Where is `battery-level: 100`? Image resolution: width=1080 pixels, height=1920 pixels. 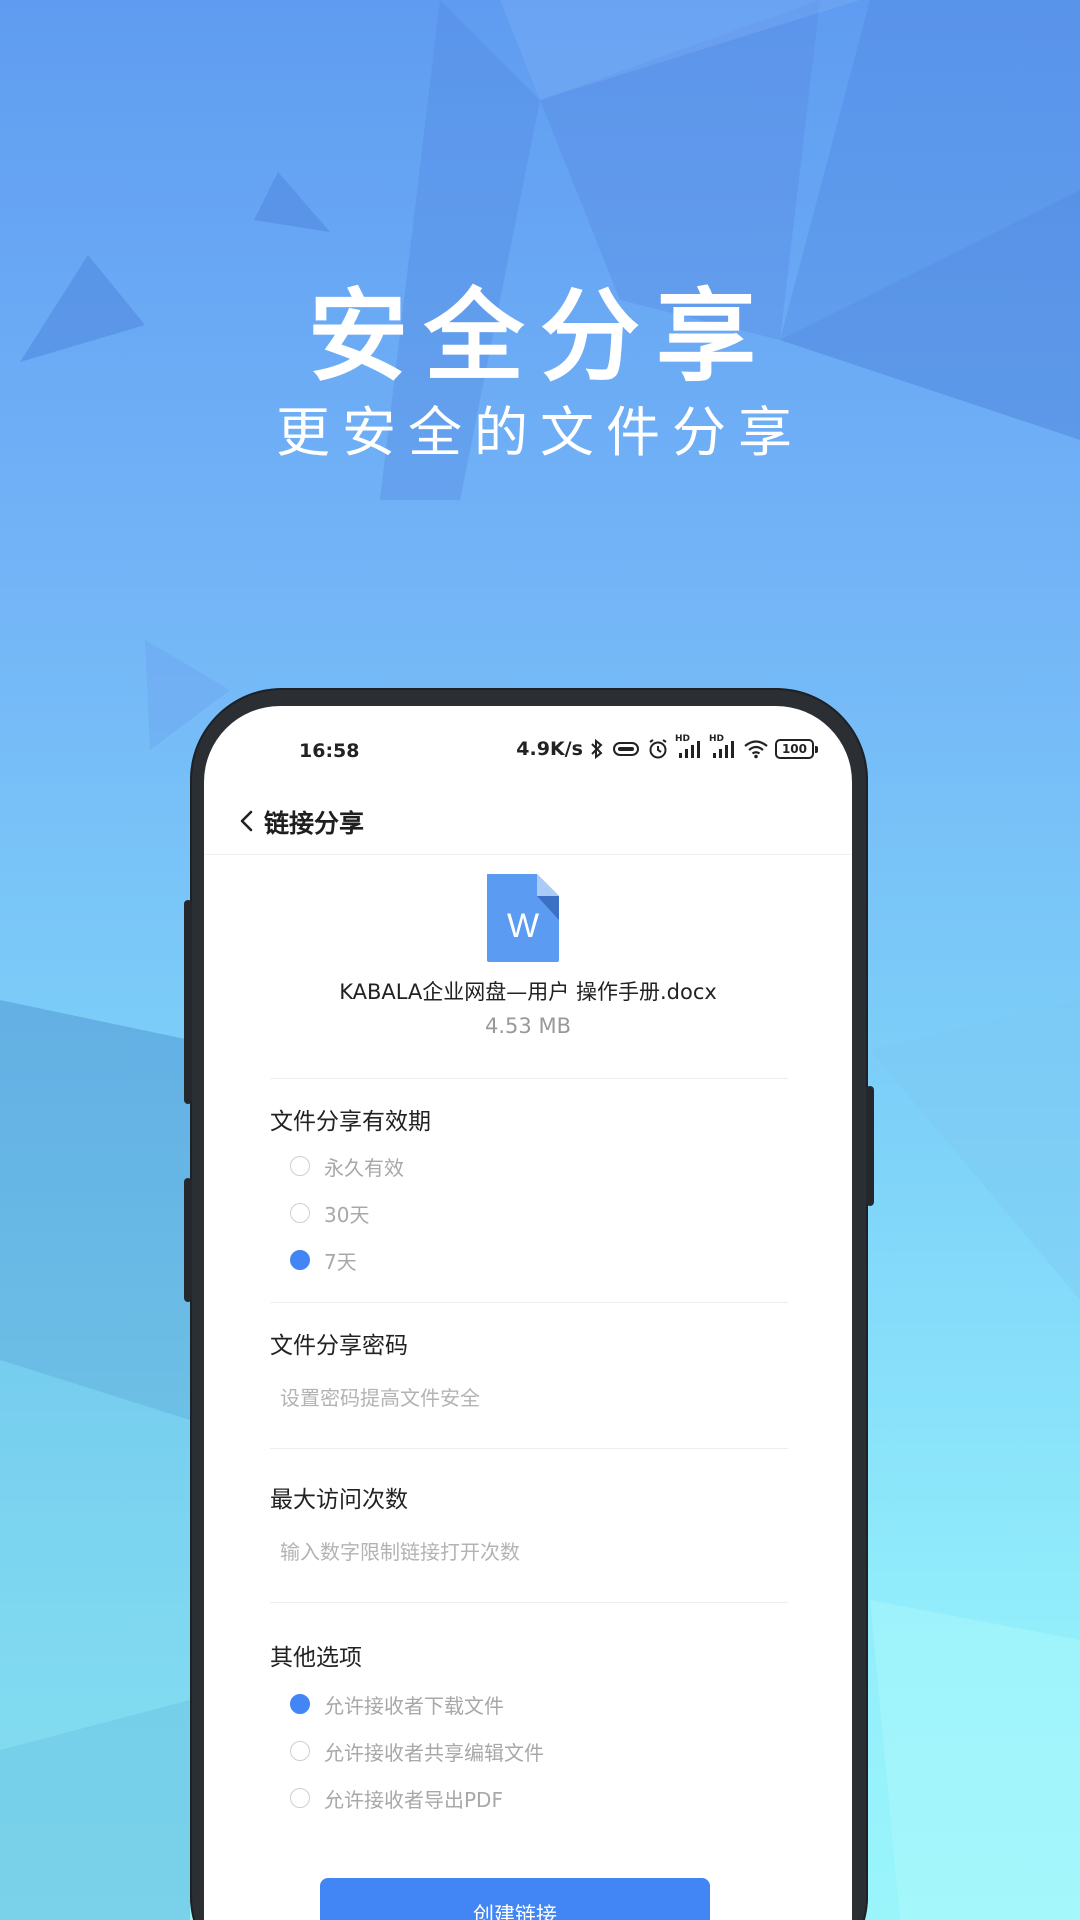 battery-level: 100 is located at coordinates (794, 749).